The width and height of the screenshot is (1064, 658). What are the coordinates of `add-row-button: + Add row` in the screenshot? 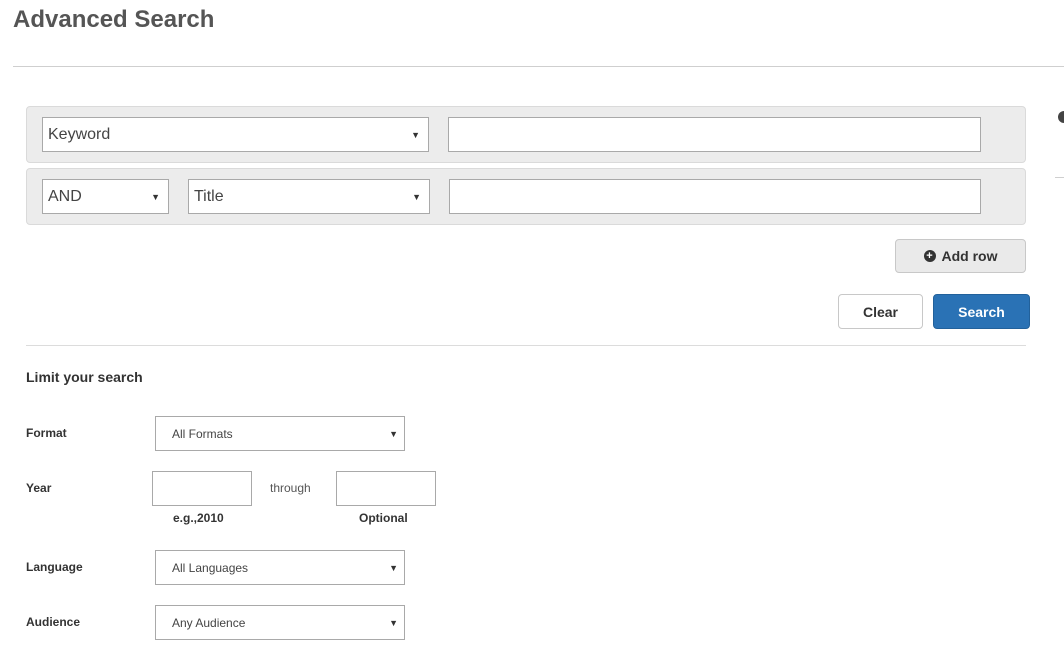 It's located at (960, 256).